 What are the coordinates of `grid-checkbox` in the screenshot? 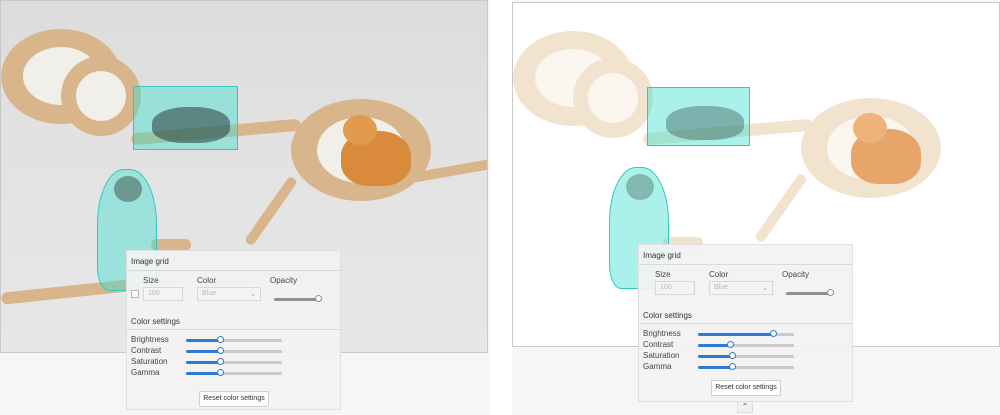 It's located at (135, 294).